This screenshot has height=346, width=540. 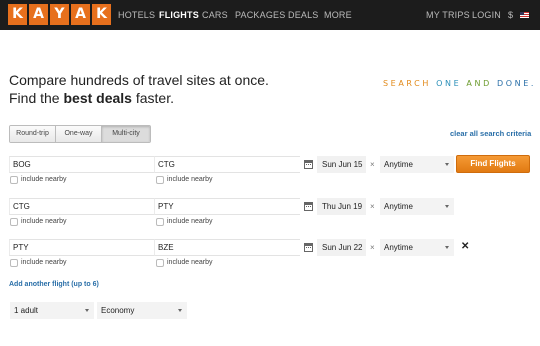 I want to click on logo-letter: Y, so click(x=59, y=14).